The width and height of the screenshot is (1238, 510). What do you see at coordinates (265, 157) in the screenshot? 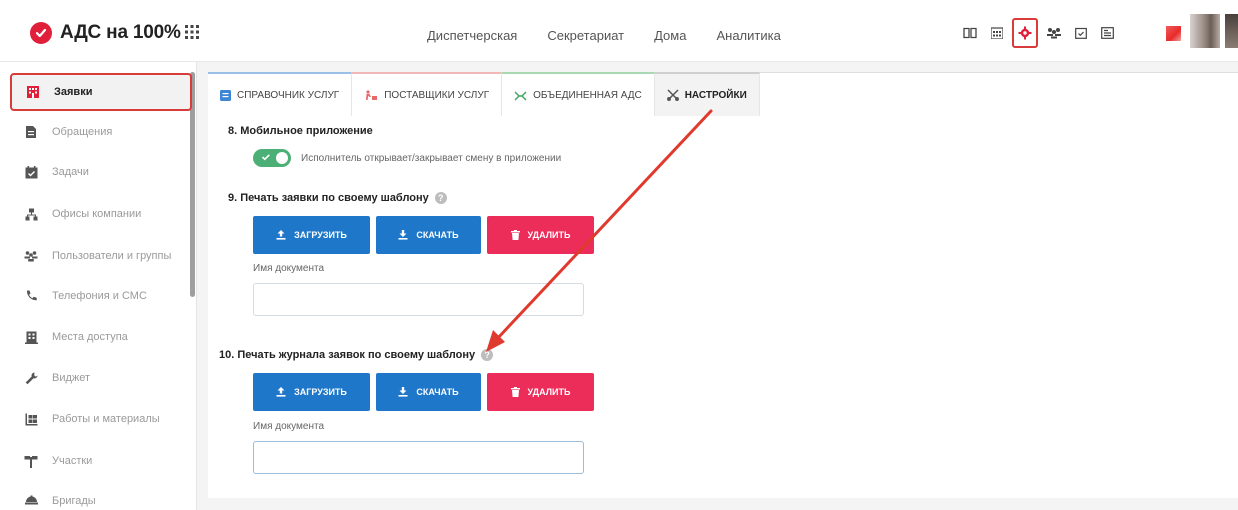
I see `check-icon` at bounding box center [265, 157].